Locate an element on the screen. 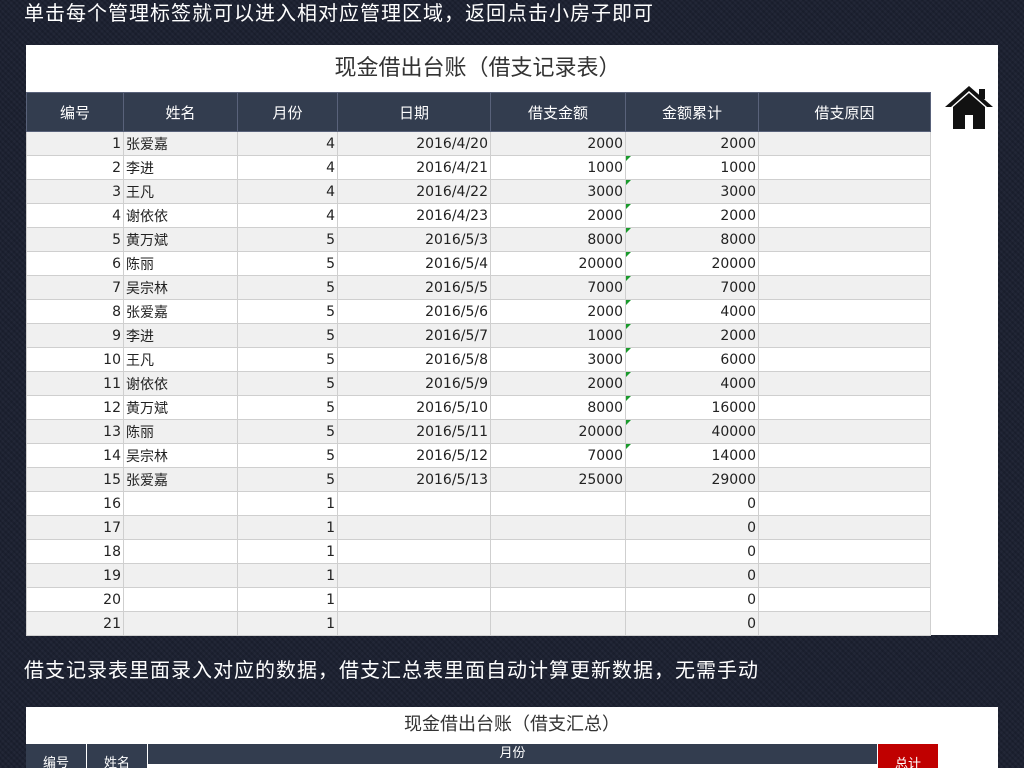 The width and height of the screenshot is (1024, 768). summary-col-name: 姓名 is located at coordinates (117, 756).